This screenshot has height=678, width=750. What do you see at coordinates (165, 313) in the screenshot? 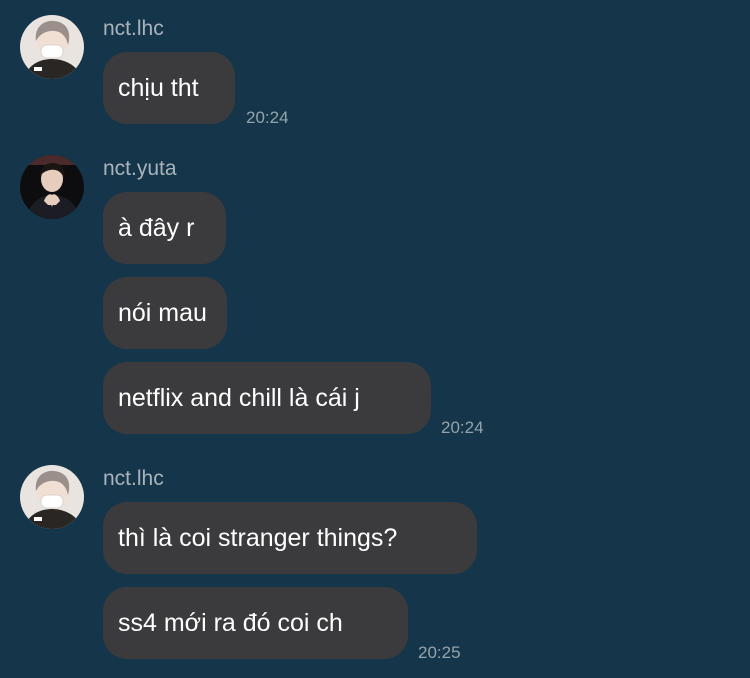
I see `message-bubble: nói mau` at bounding box center [165, 313].